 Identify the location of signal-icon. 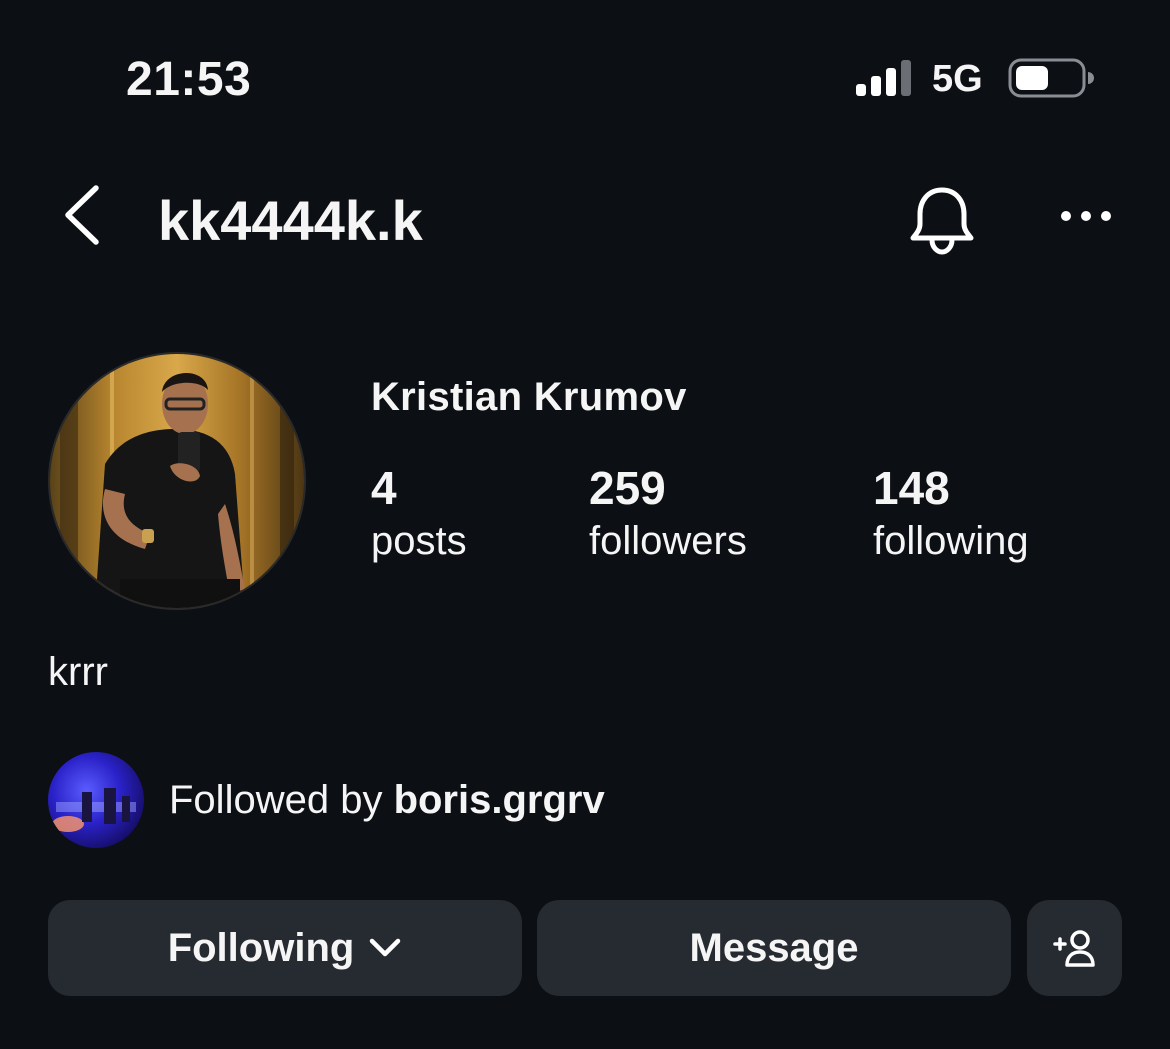
(883, 78).